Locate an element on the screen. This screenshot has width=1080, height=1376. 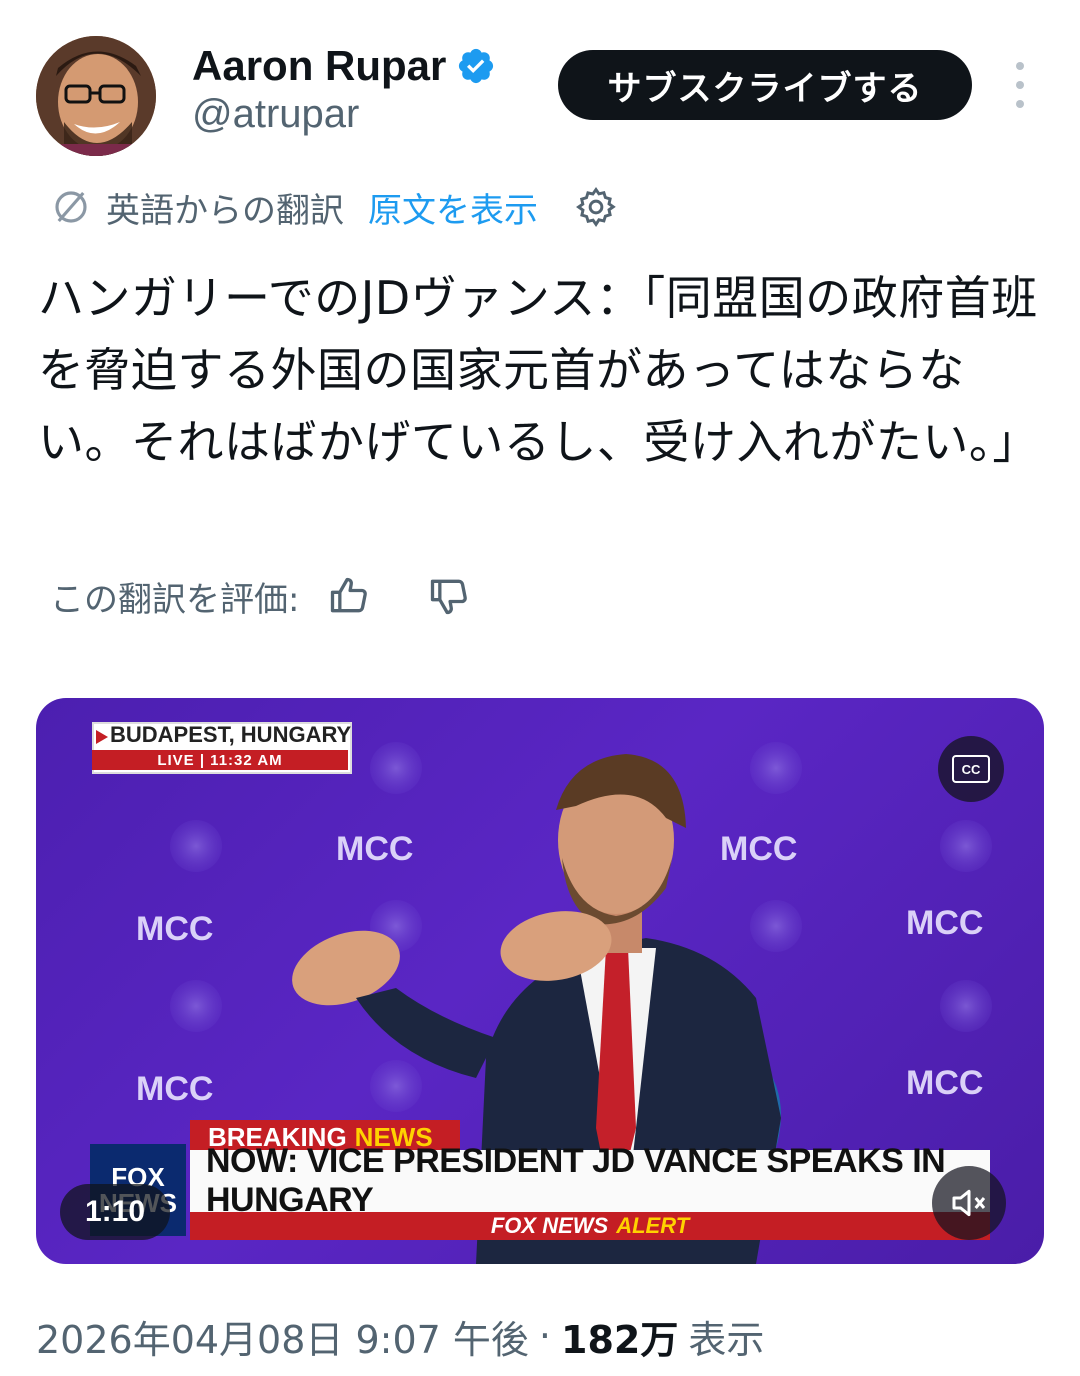
more-options-icon is located at coordinates (1020, 85).